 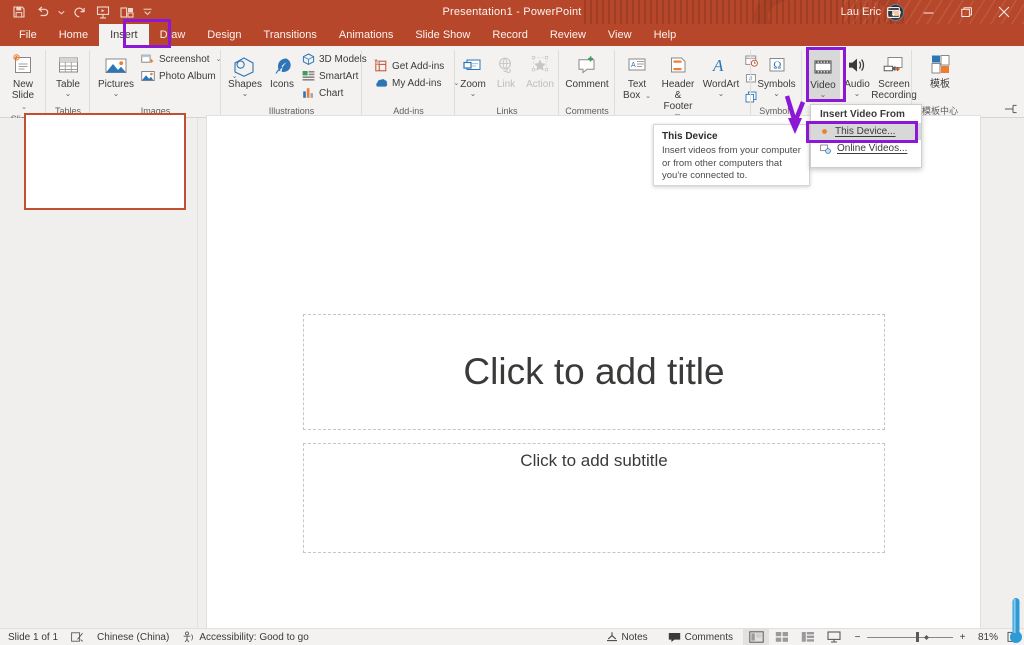 What do you see at coordinates (442, 35) in the screenshot?
I see `tab-slide-show: Slide Show` at bounding box center [442, 35].